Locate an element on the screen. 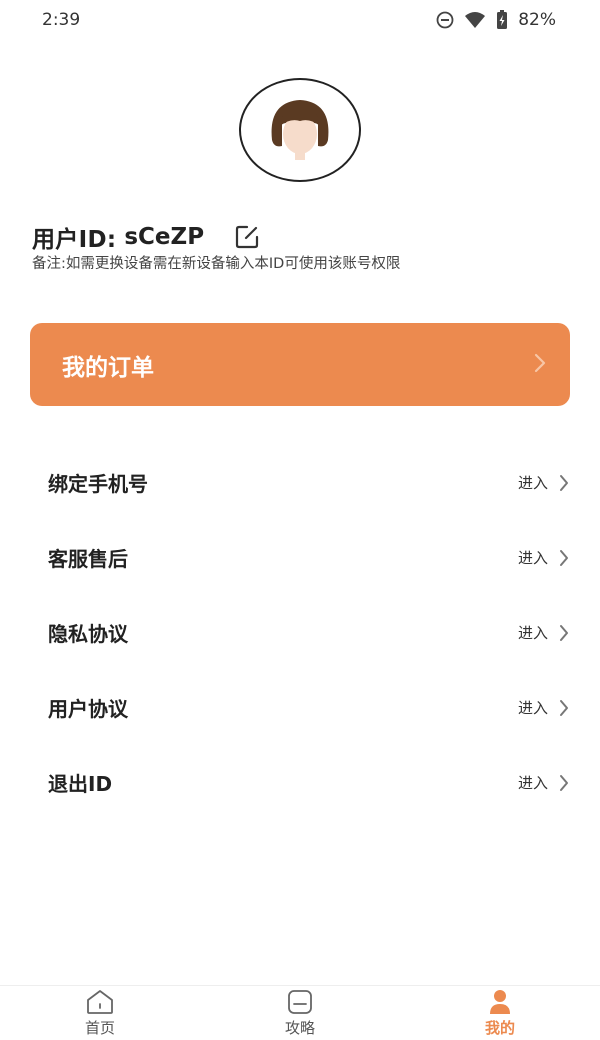 The image size is (600, 1040). menu-item-label: 用户协议 is located at coordinates (88, 709).